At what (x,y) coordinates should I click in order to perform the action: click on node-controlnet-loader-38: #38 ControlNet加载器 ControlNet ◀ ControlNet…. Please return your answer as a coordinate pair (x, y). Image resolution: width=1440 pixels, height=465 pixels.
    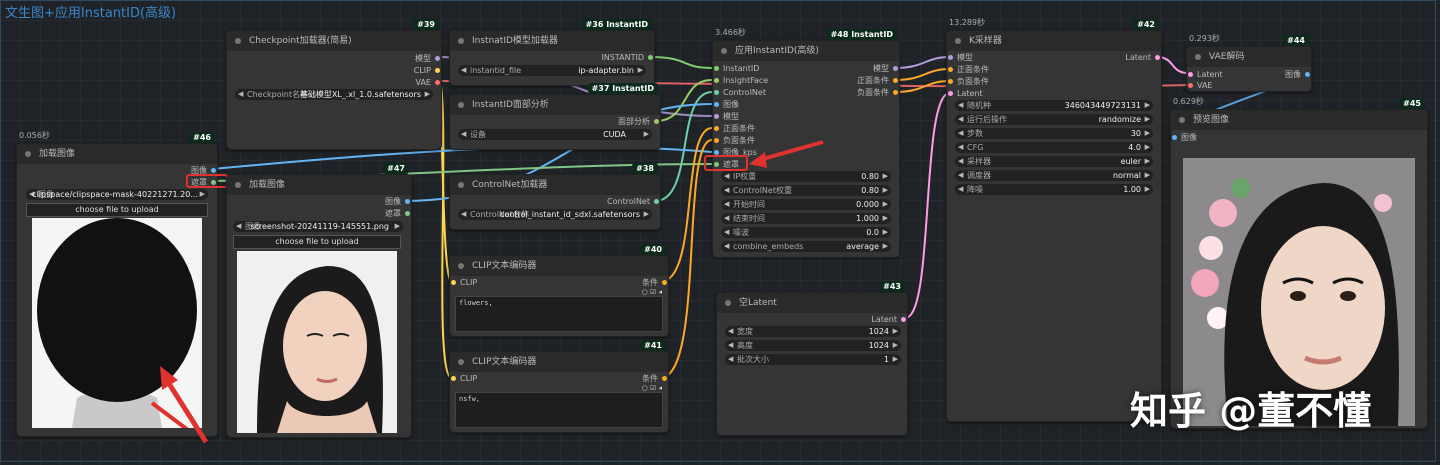
    Looking at the image, I should click on (555, 196).